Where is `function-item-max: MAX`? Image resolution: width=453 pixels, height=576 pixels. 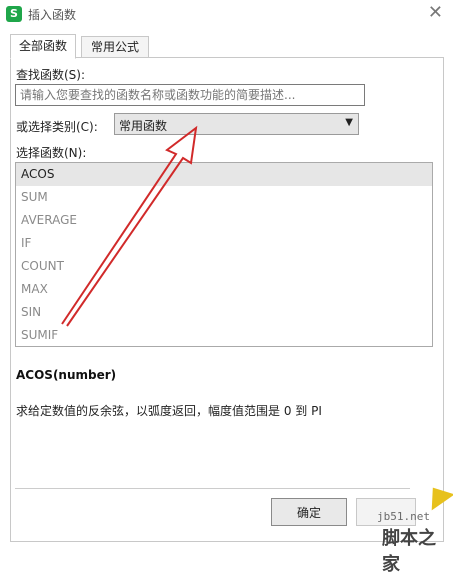 function-item-max: MAX is located at coordinates (224, 289).